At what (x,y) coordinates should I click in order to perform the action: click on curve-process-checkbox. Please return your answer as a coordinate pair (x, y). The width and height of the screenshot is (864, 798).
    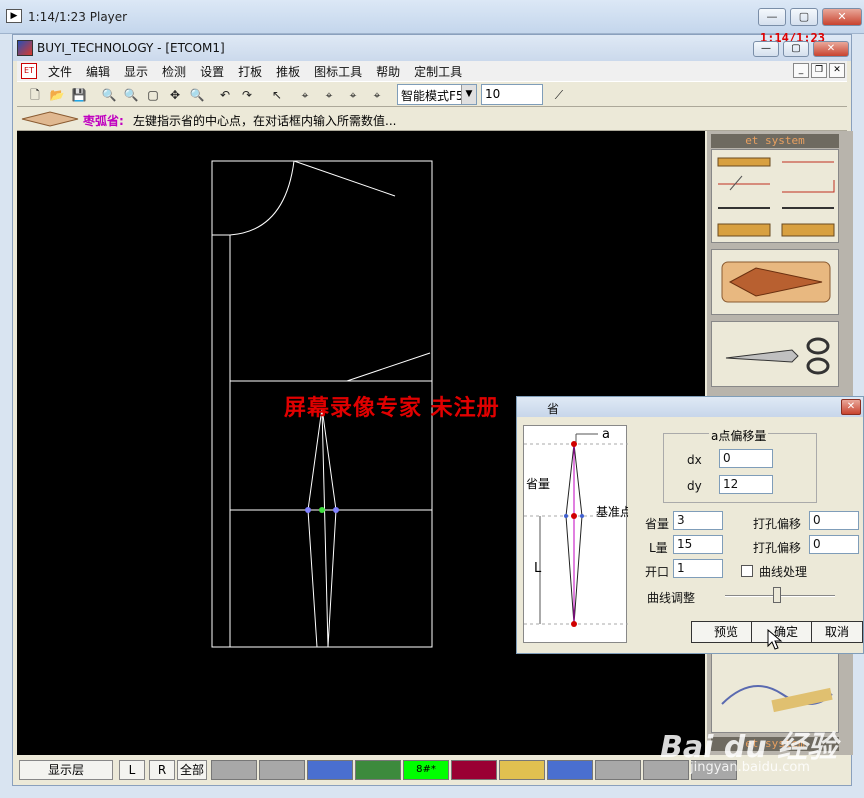
    Looking at the image, I should click on (747, 571).